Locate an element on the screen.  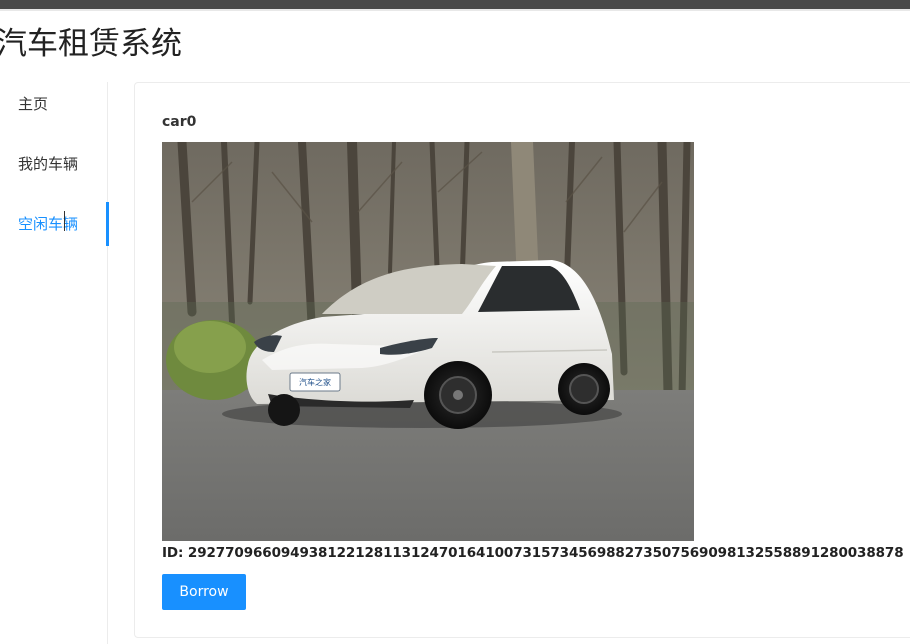
app-title: 汽车租赁系统 is located at coordinates (91, 44).